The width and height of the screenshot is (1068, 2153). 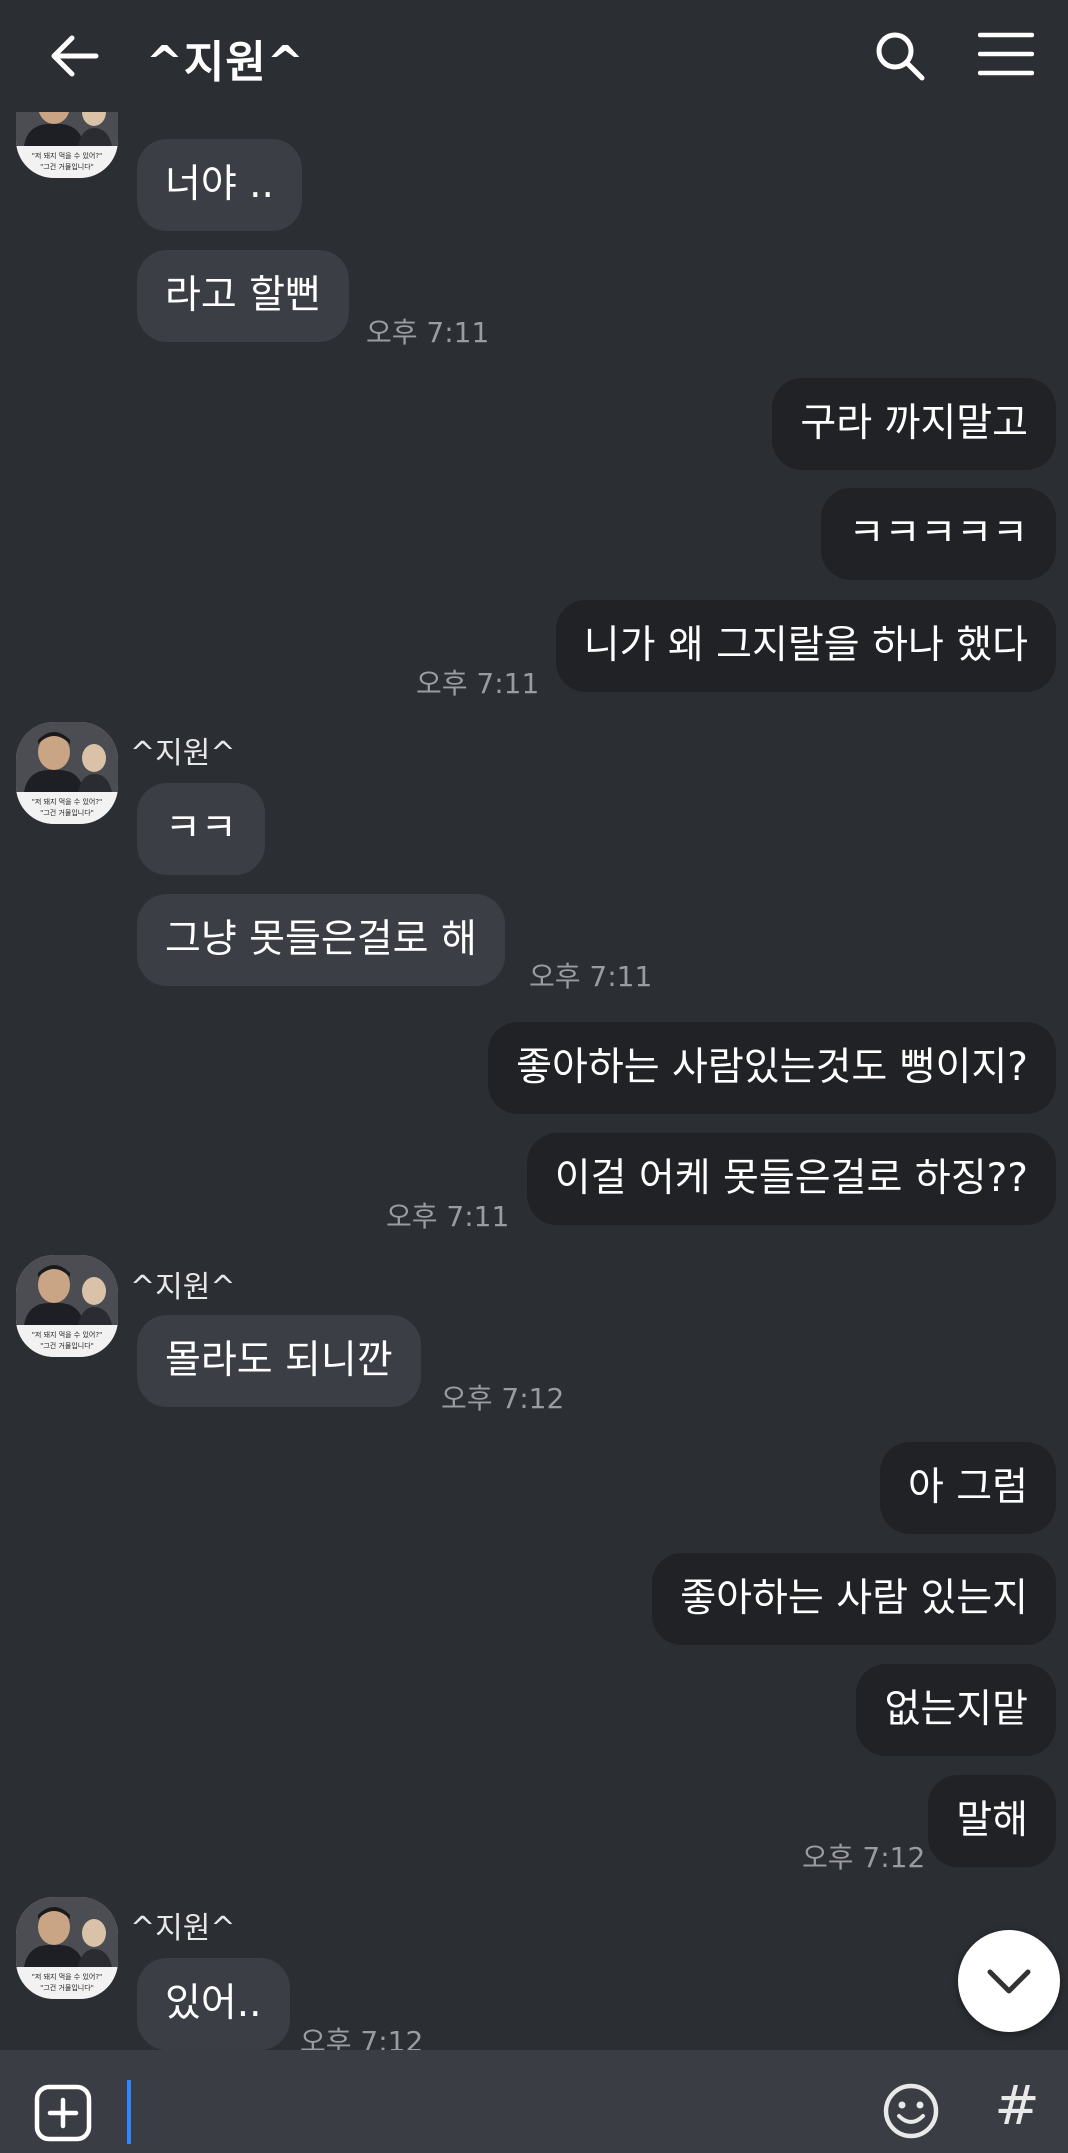 I want to click on outgoing-message: 구라 까지말고, so click(x=914, y=424).